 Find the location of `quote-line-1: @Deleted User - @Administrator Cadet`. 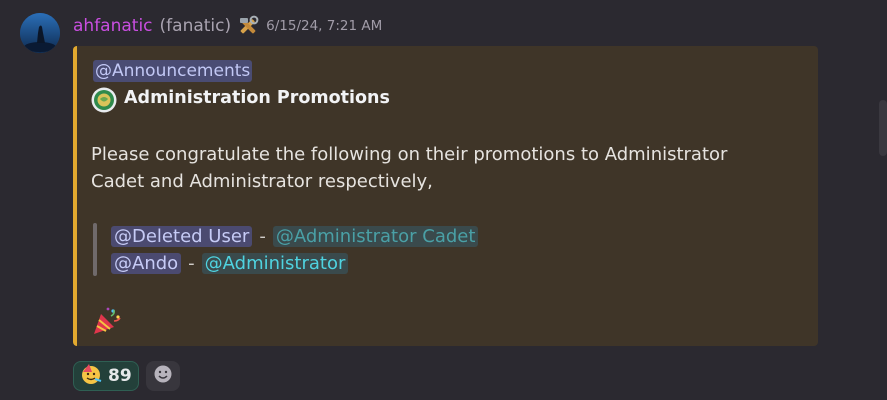

quote-line-1: @Deleted User - @Administrator Cadet is located at coordinates (295, 236).